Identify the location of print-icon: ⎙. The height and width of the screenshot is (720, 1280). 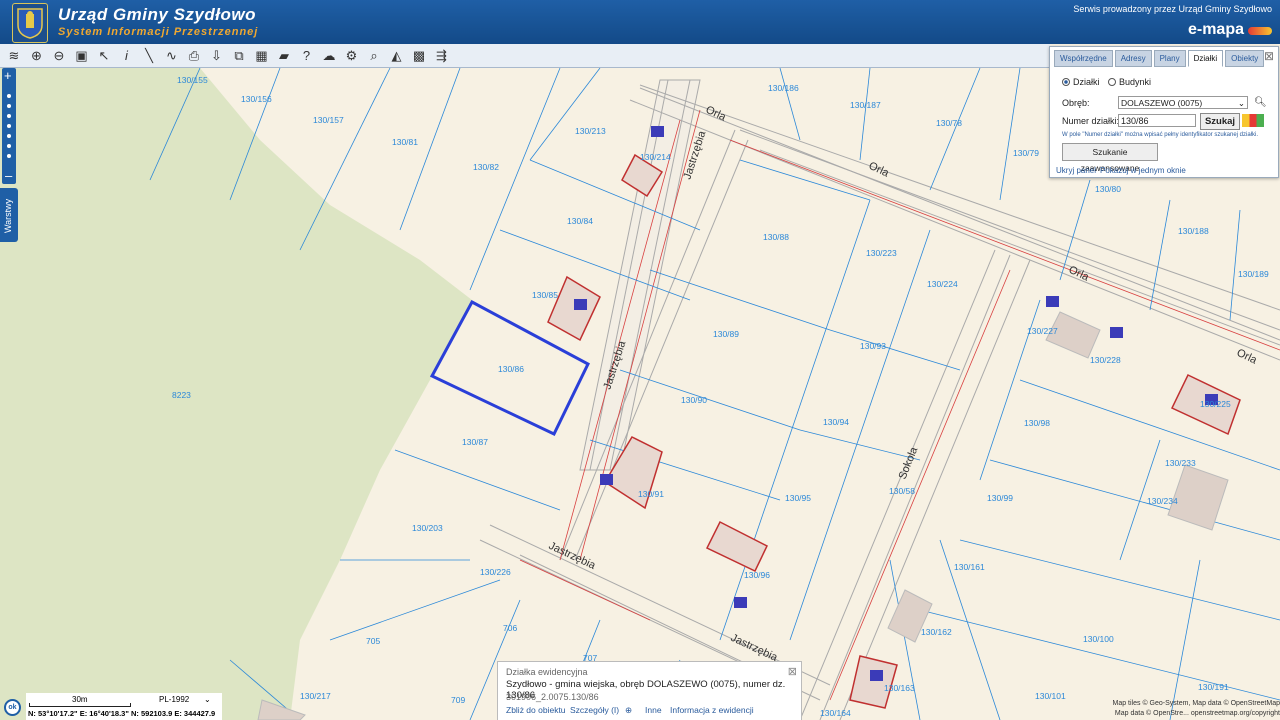
(194, 56).